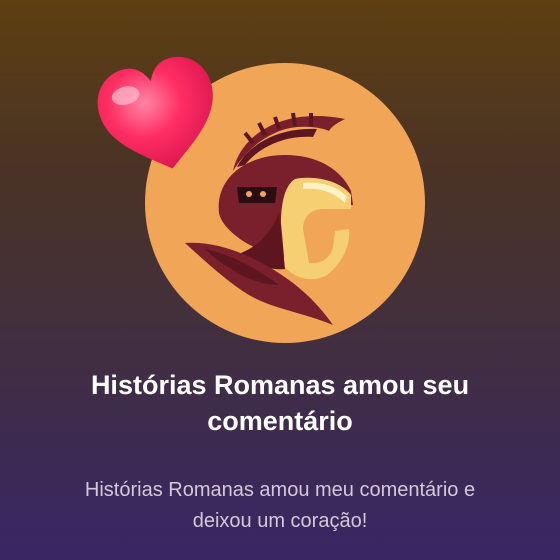 This screenshot has height=560, width=560. I want to click on notification-title: Histórias Romanas amou seu comentário, so click(280, 403).